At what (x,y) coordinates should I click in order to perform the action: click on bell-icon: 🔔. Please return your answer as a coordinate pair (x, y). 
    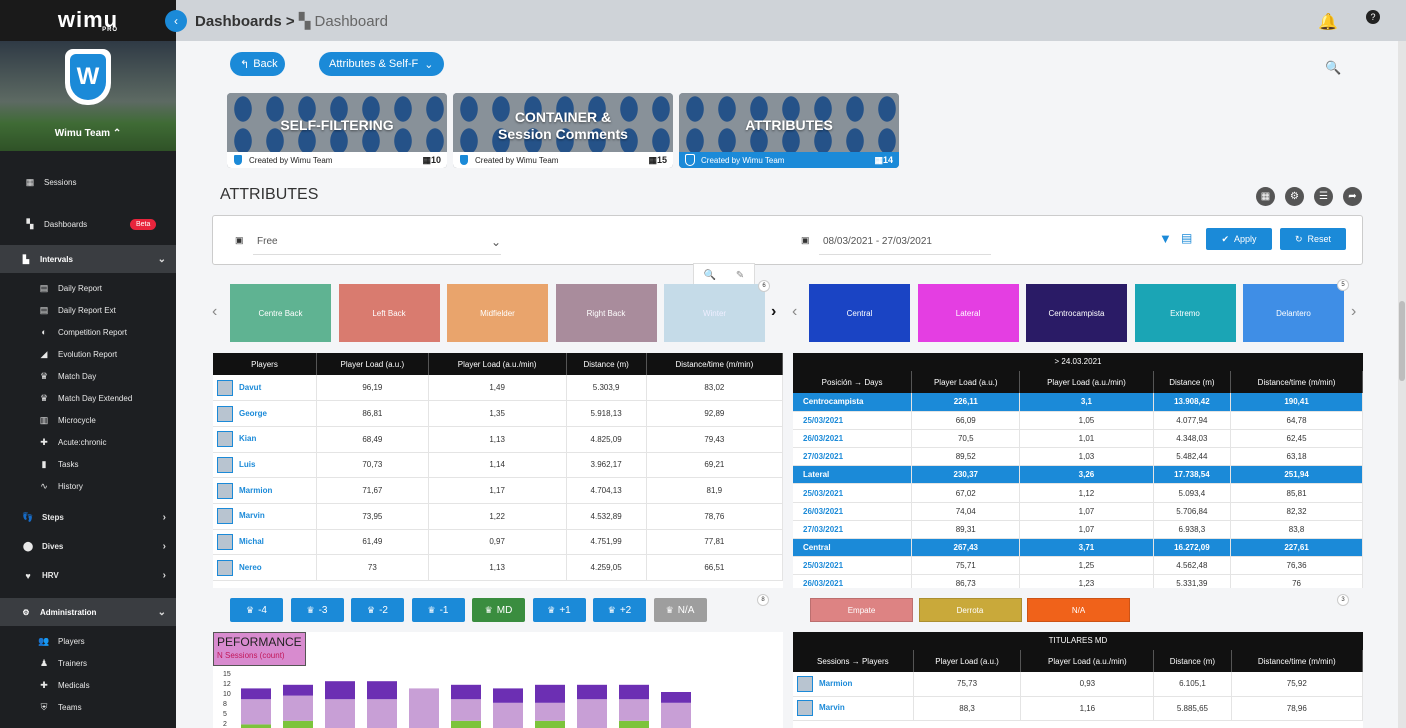
    Looking at the image, I should click on (1328, 22).